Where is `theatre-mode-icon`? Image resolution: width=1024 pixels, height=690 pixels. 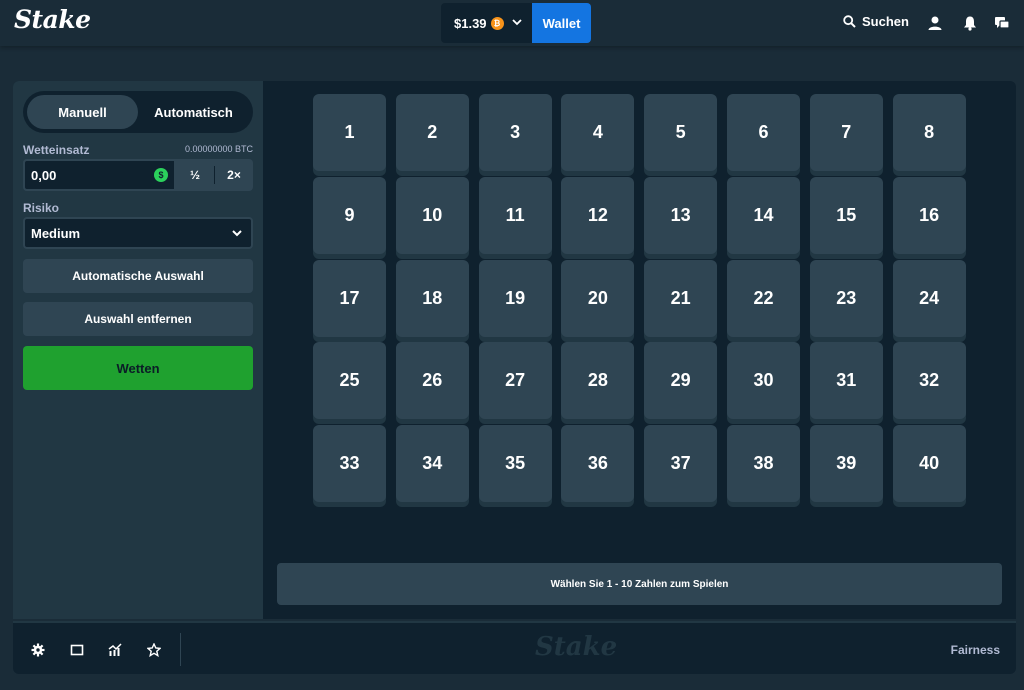
theatre-mode-icon is located at coordinates (77, 650).